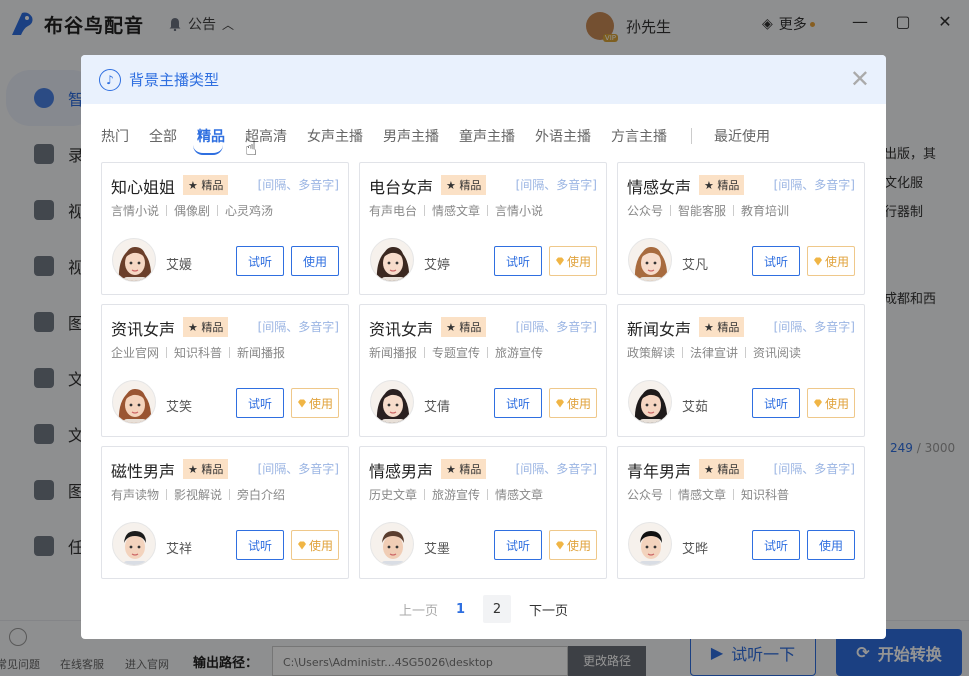 Image resolution: width=969 pixels, height=676 pixels. I want to click on tab-1: 全部, so click(163, 136).